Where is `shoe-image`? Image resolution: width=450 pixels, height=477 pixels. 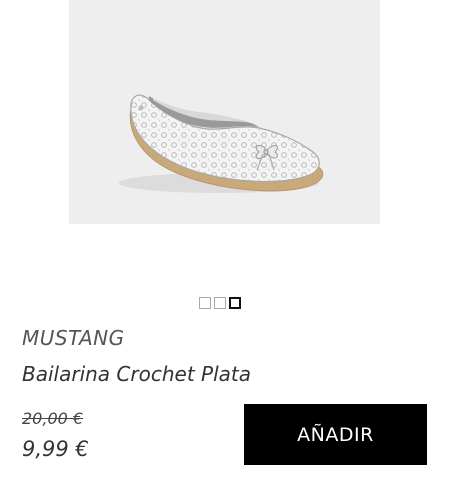
shoe-image is located at coordinates (221, 143).